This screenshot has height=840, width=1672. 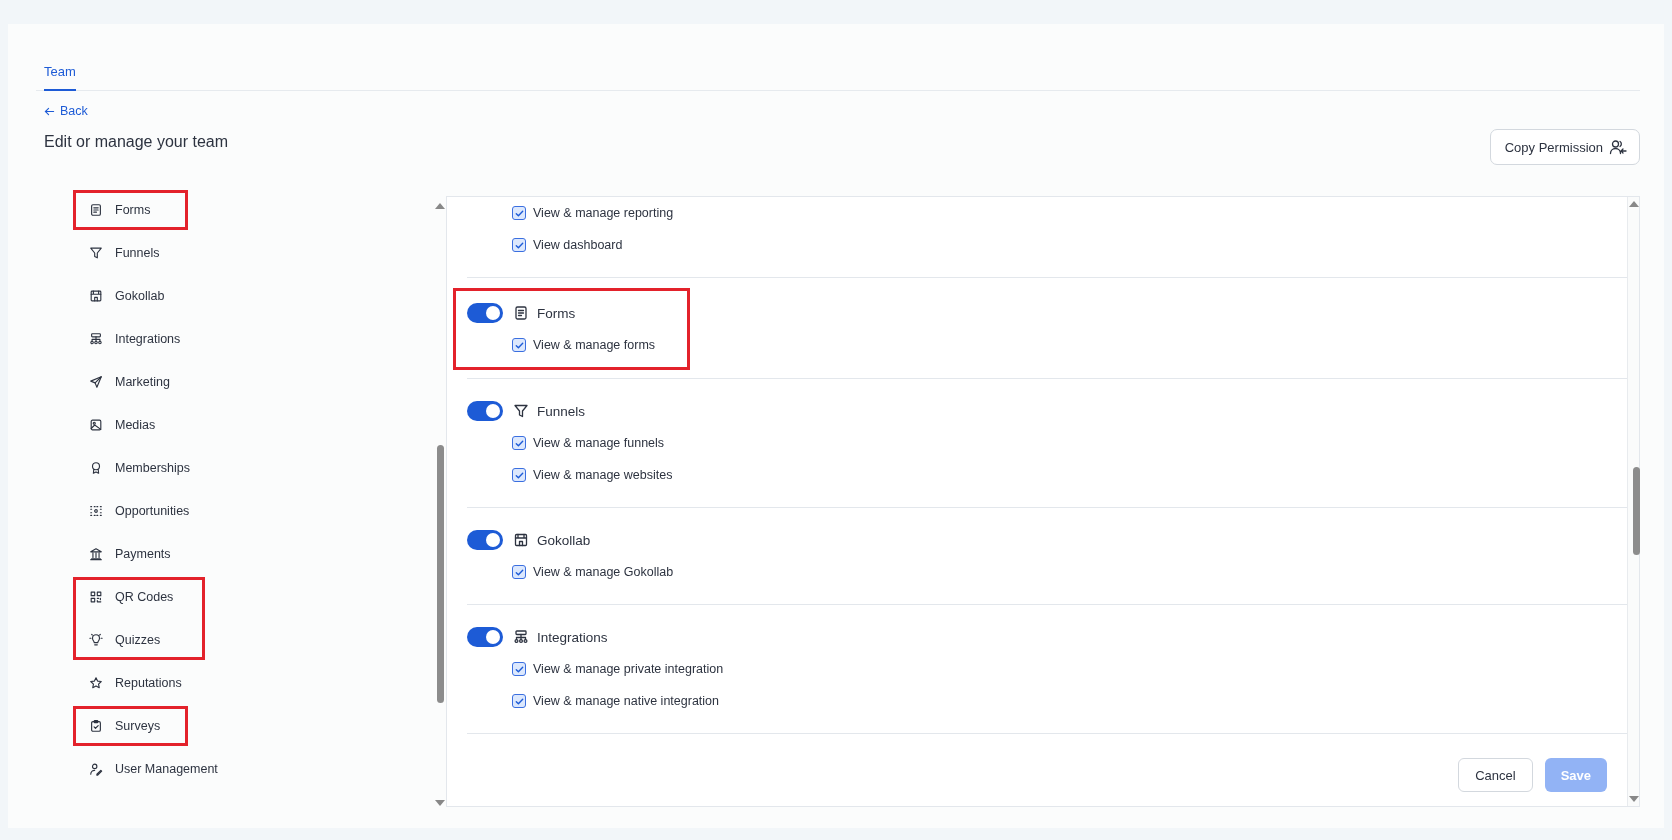 What do you see at coordinates (564, 540) in the screenshot?
I see `section-title: Gokollab` at bounding box center [564, 540].